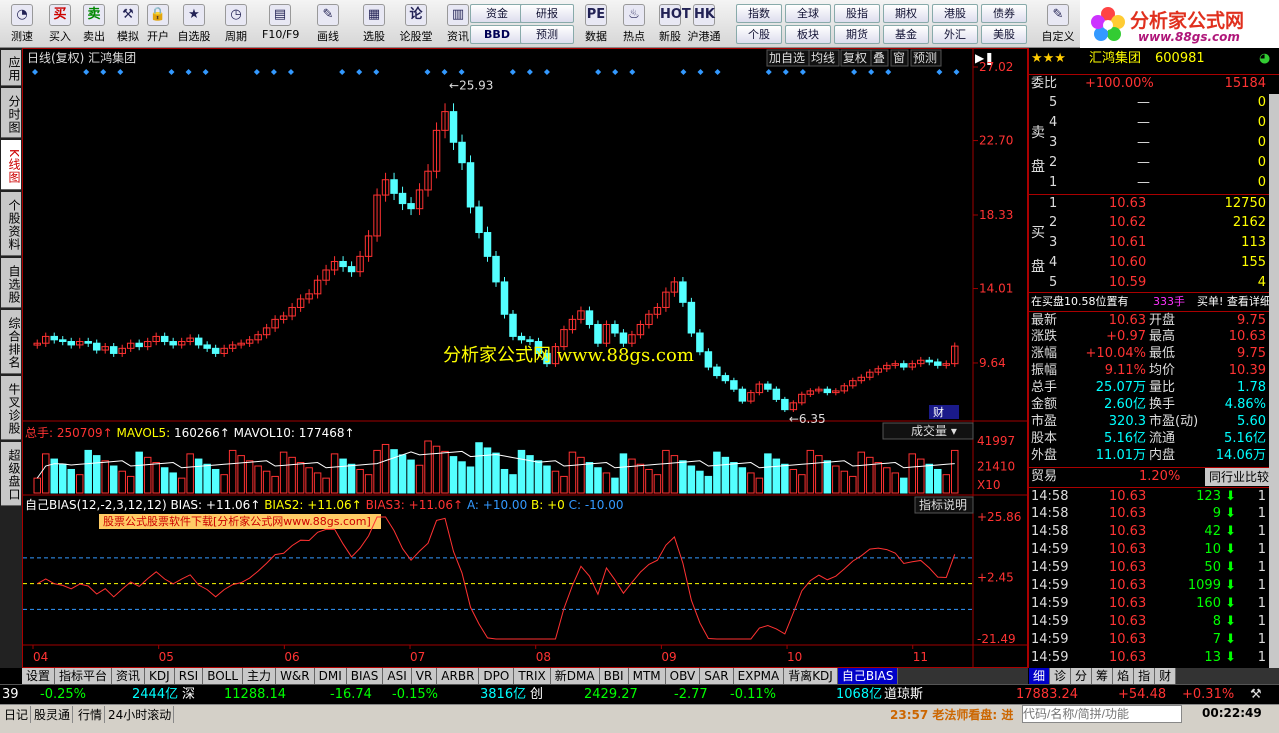  What do you see at coordinates (84, 676) in the screenshot?
I see `indicator-tab-1: 指标平台` at bounding box center [84, 676].